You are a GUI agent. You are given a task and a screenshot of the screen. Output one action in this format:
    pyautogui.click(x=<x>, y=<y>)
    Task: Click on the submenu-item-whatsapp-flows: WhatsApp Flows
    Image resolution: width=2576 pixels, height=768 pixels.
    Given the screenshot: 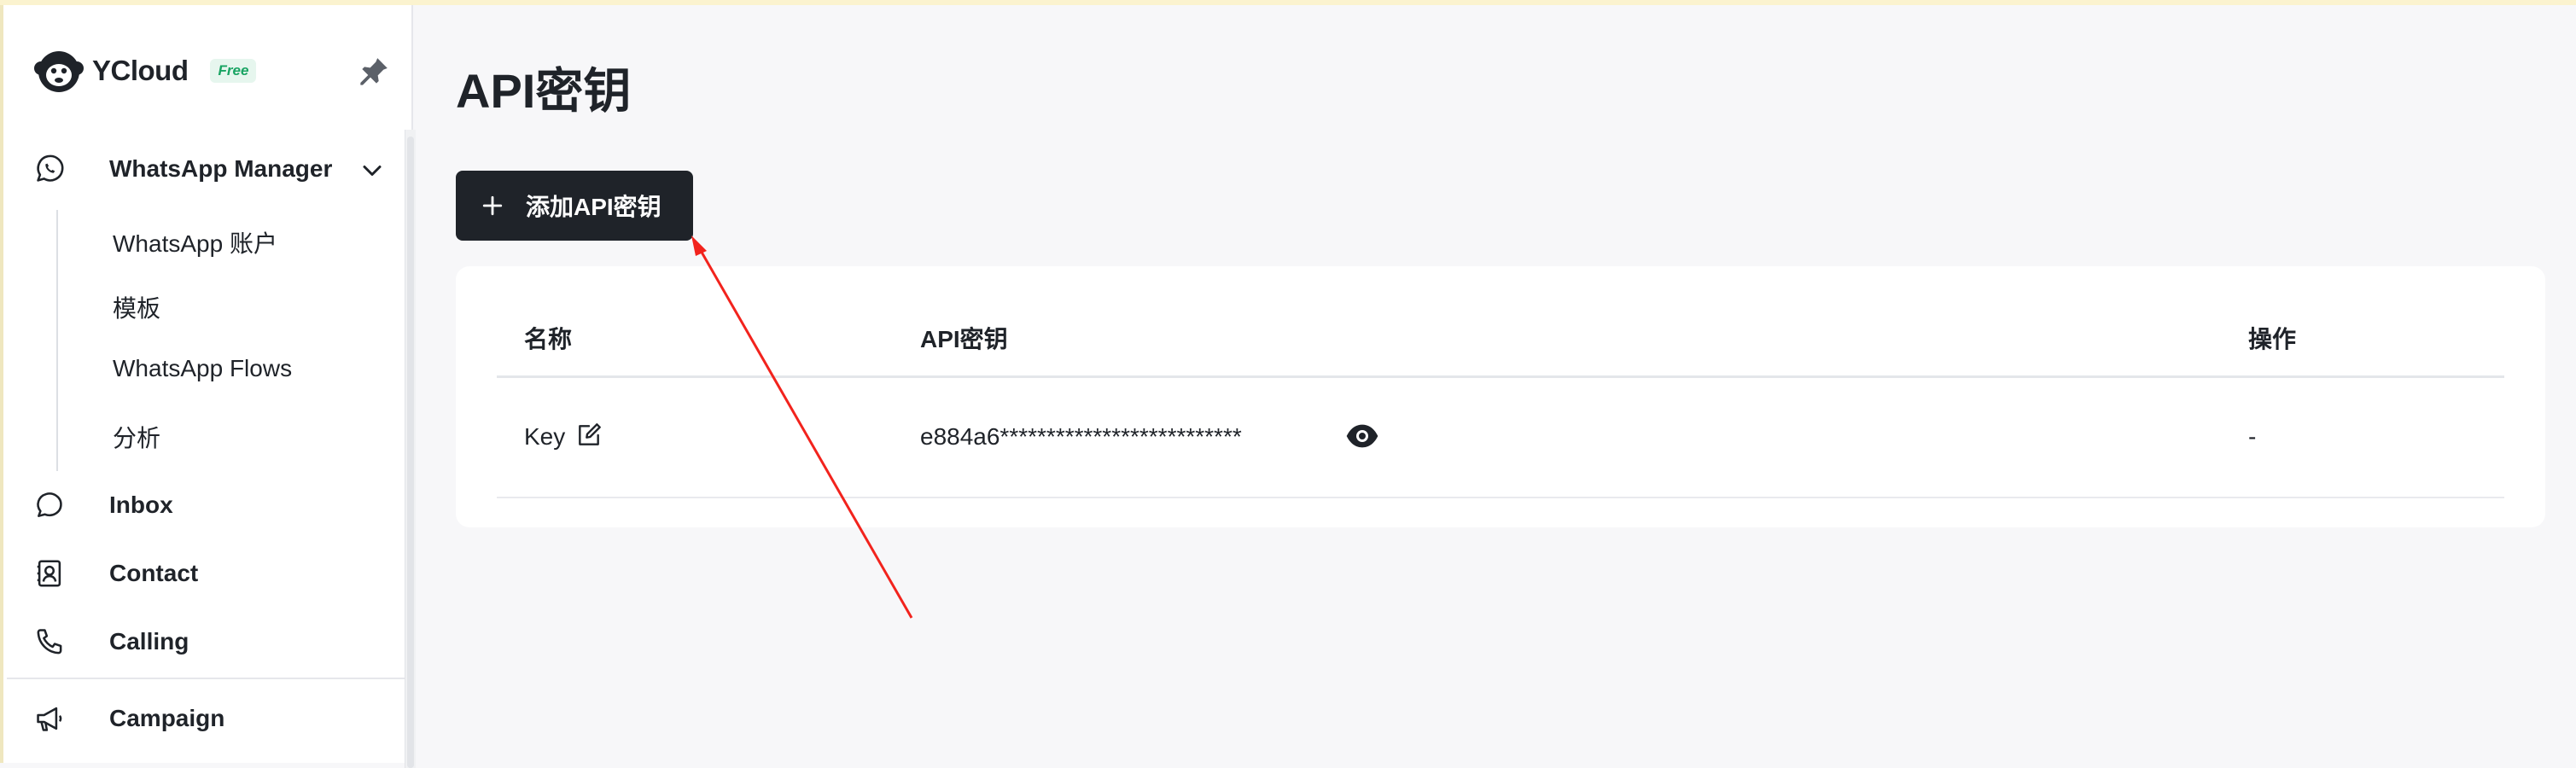 What is the action you would take?
    pyautogui.click(x=202, y=368)
    